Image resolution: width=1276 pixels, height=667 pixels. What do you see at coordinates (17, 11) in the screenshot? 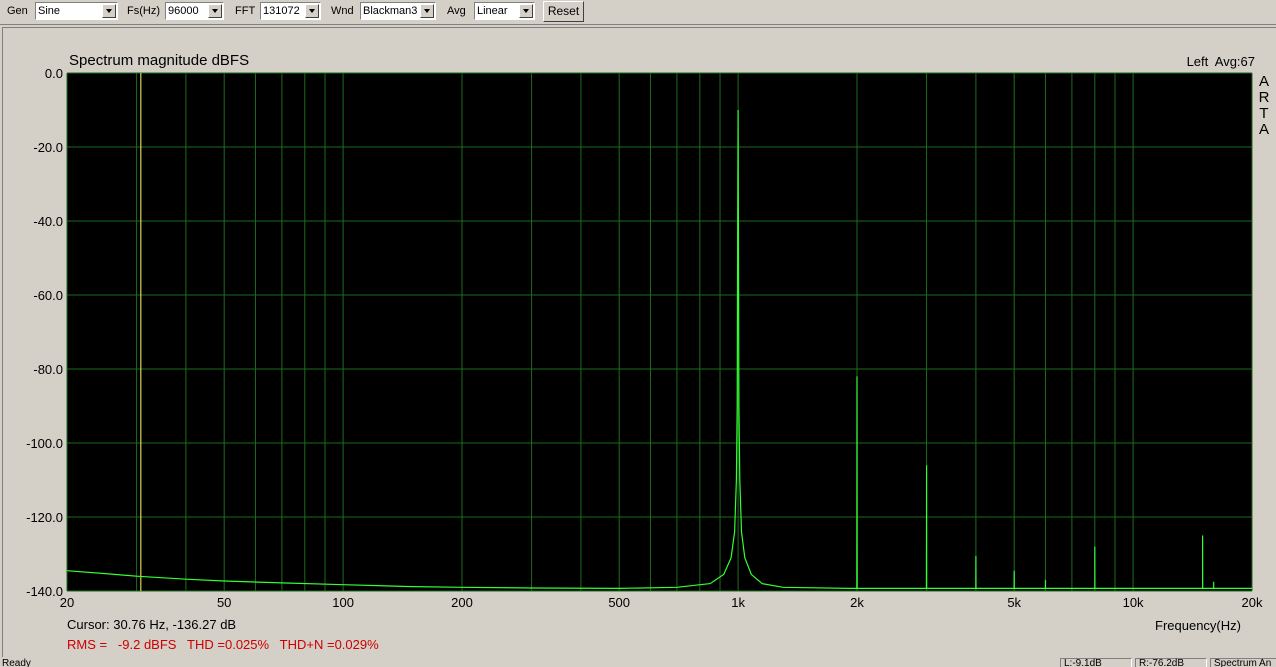
I see `gen-label: Gen` at bounding box center [17, 11].